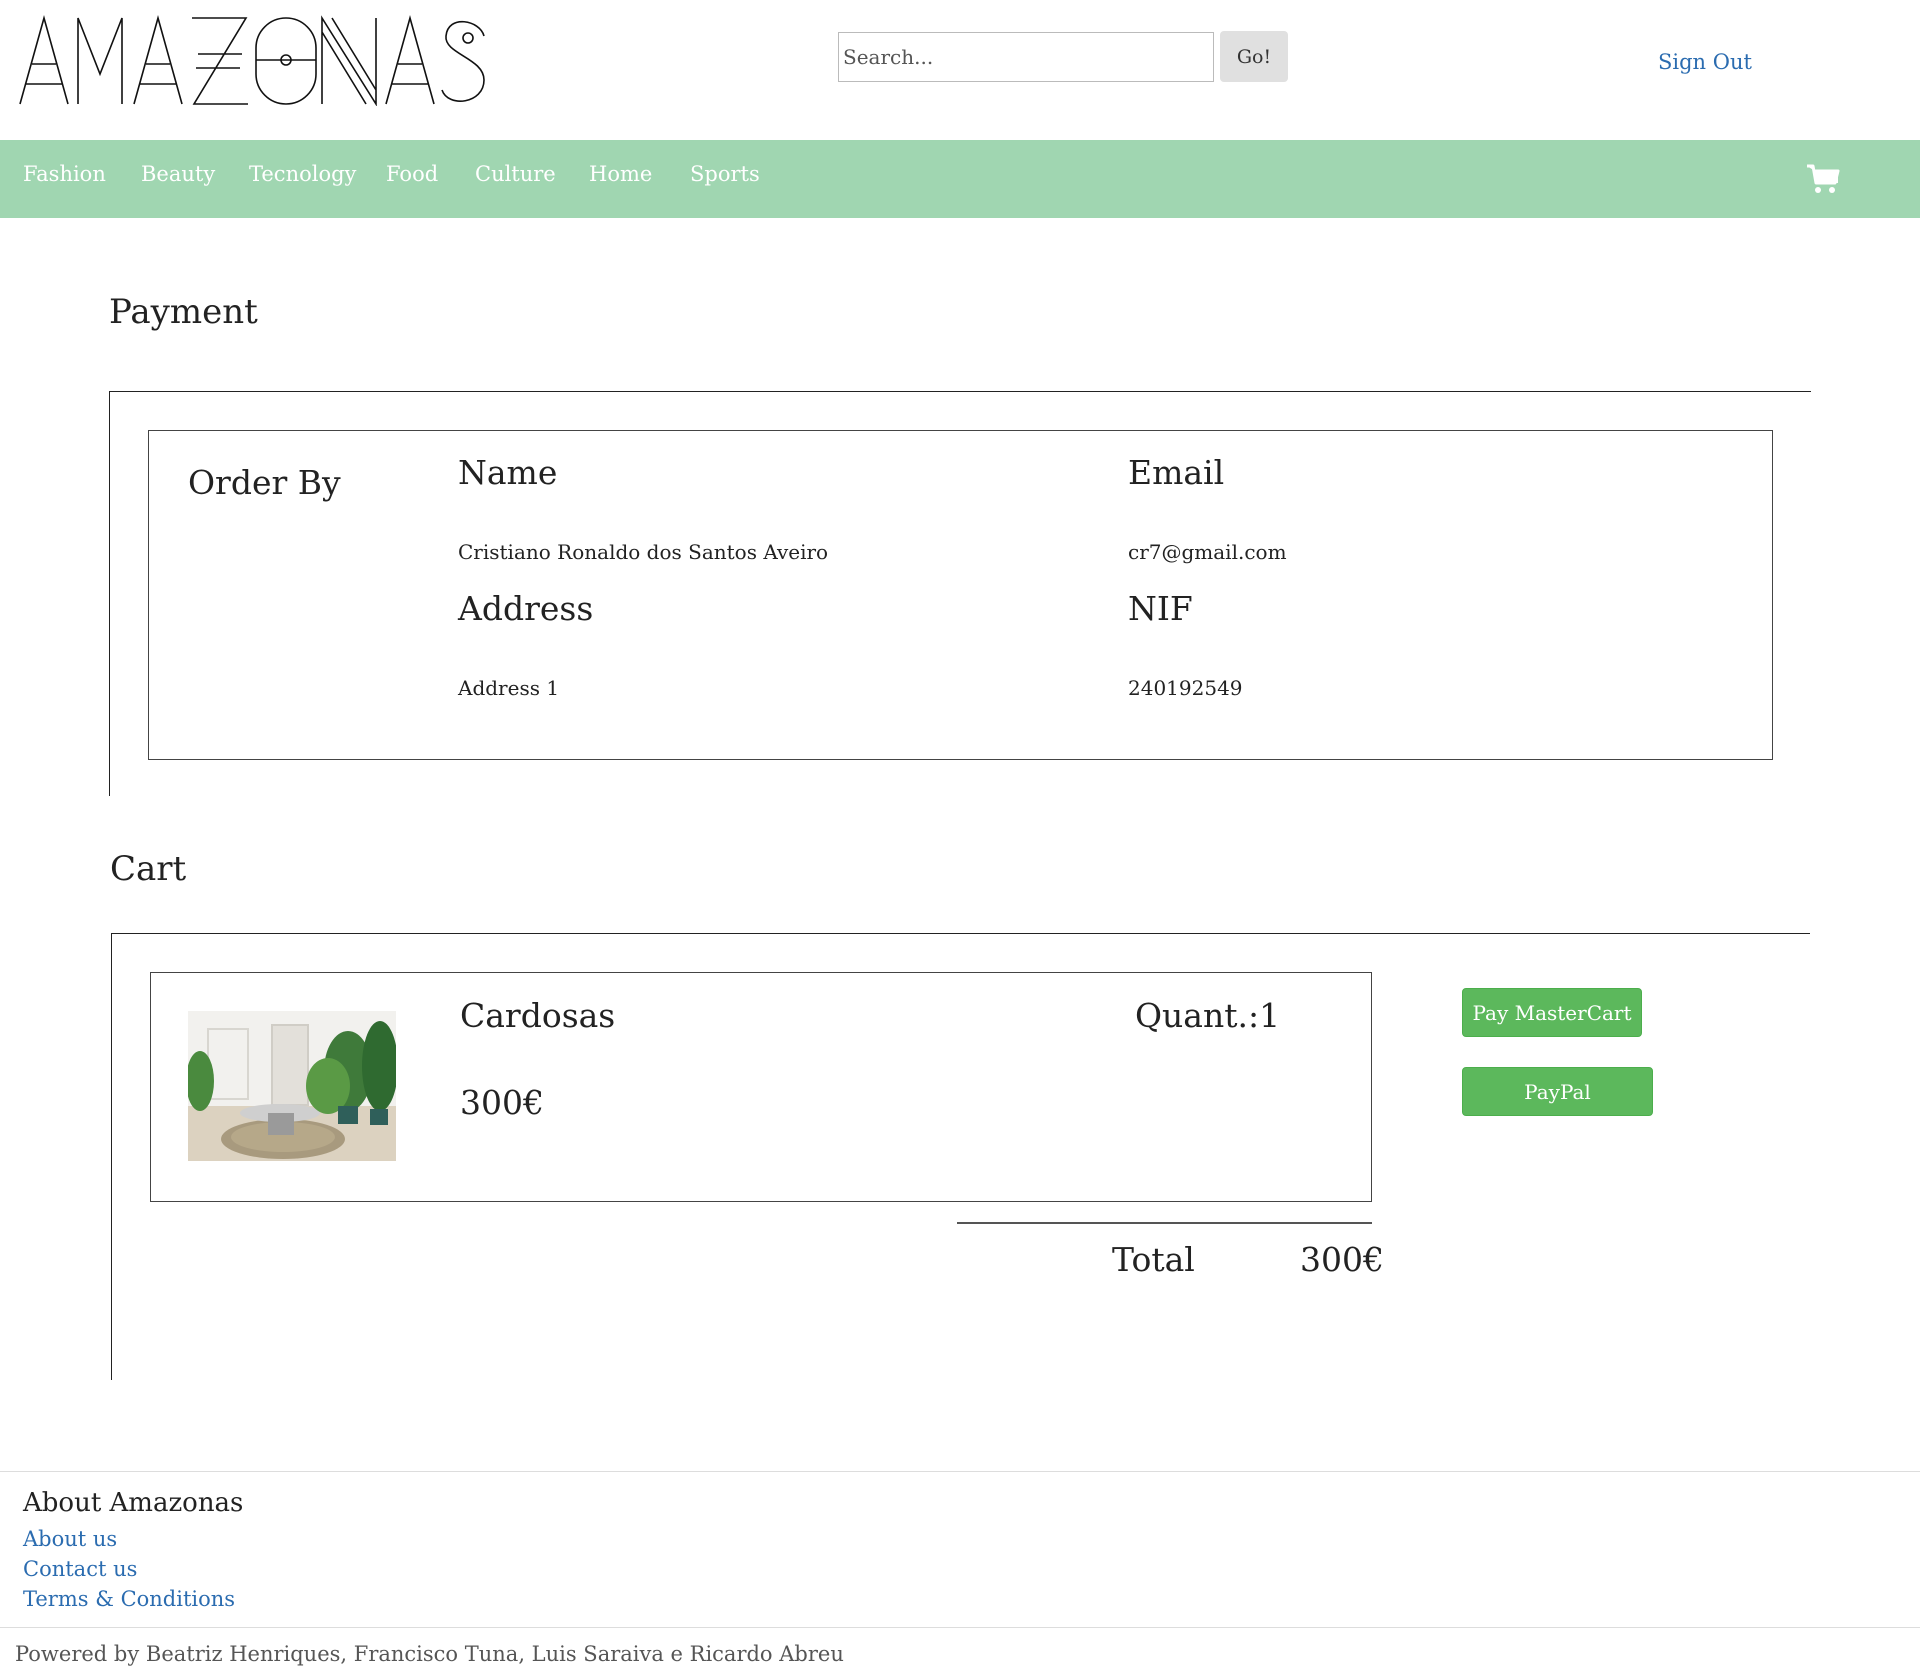  I want to click on footer-link-terms: Terms & Conditions, so click(129, 1599).